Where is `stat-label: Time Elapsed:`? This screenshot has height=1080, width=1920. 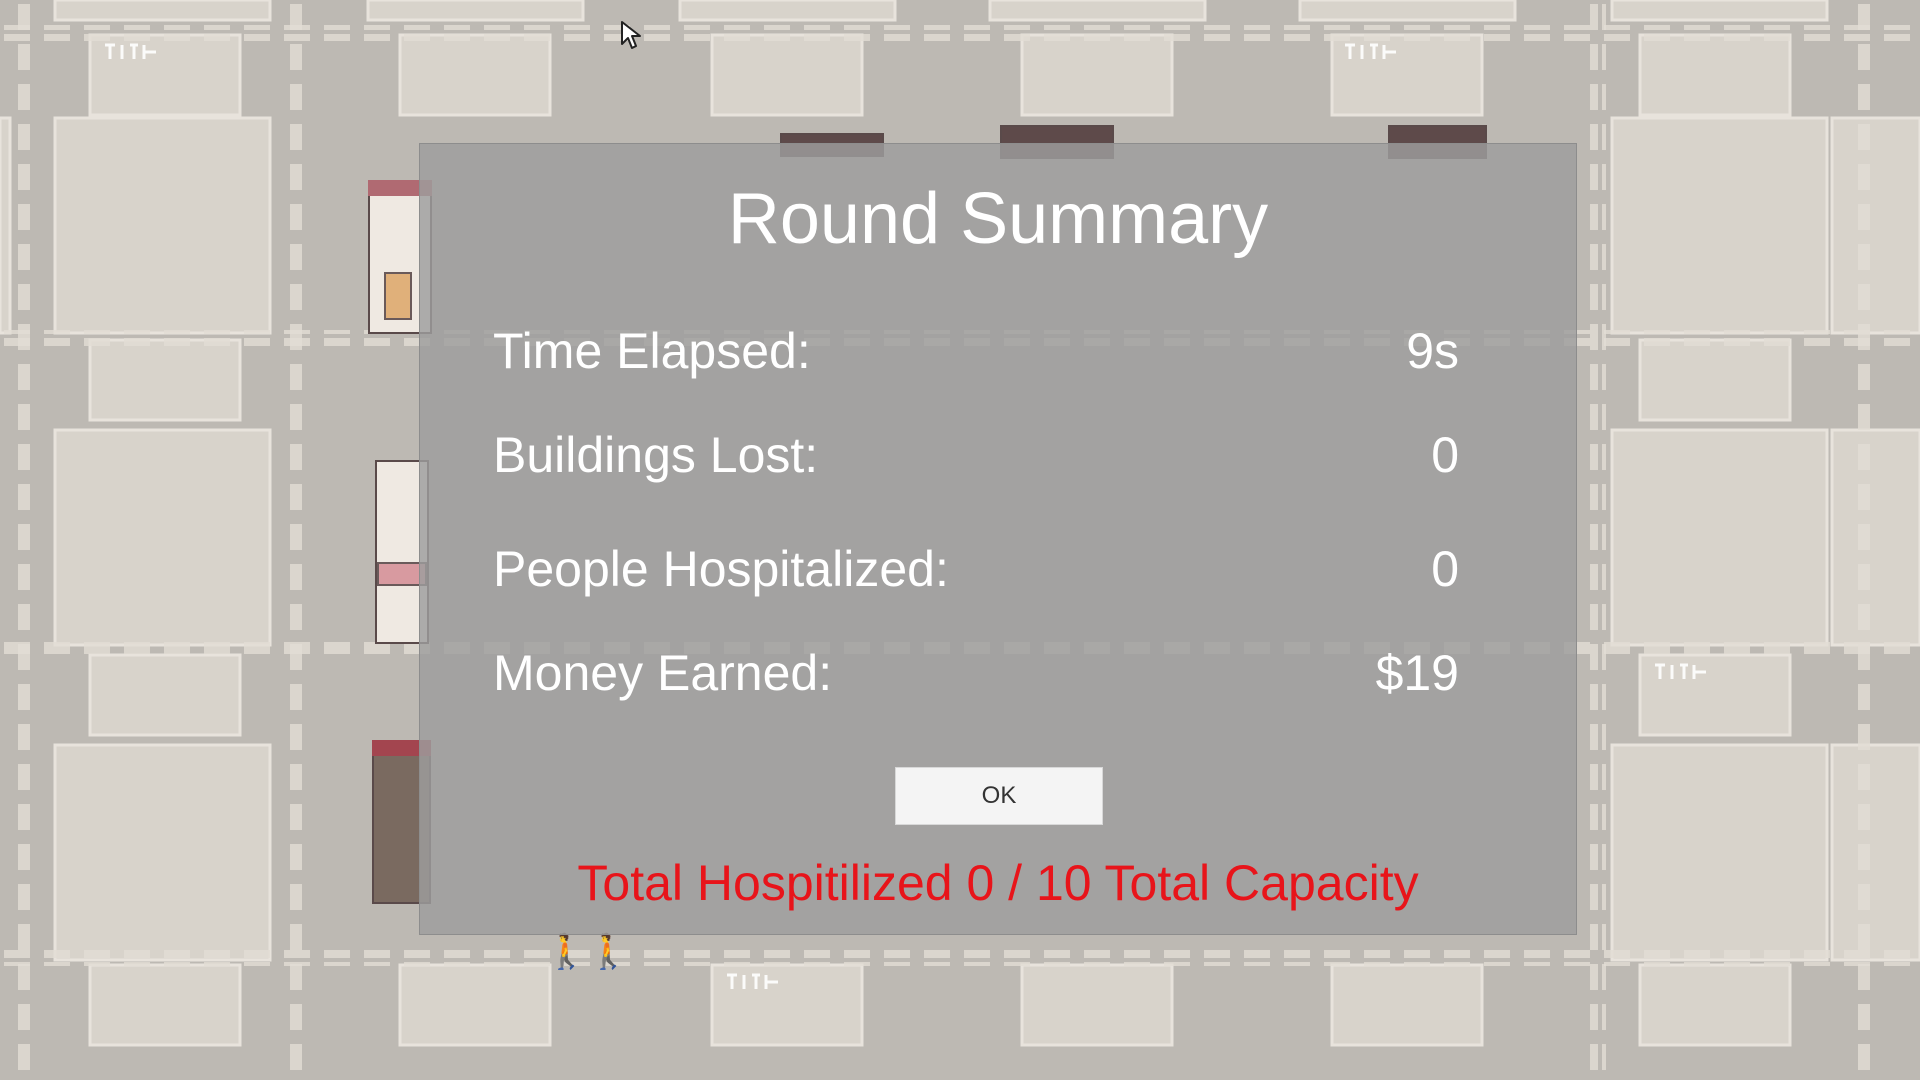
stat-label: Time Elapsed: is located at coordinates (652, 351).